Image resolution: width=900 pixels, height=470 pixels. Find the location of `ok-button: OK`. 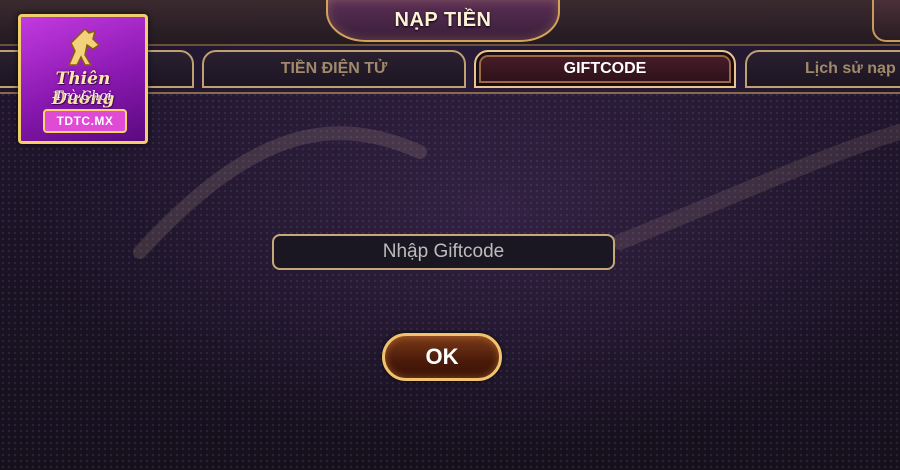

ok-button: OK is located at coordinates (442, 357).